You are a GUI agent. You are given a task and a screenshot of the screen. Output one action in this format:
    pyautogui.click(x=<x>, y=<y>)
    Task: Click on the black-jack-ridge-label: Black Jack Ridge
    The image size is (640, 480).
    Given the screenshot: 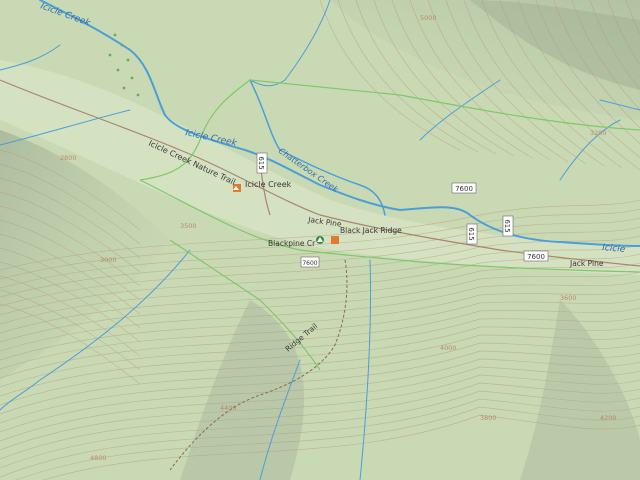 What is the action you would take?
    pyautogui.click(x=371, y=230)
    